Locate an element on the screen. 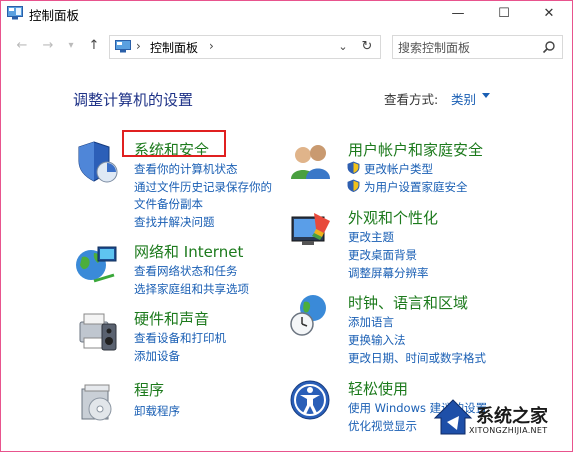  category-programs: 程序 卸载程序 is located at coordinates (179, 404).